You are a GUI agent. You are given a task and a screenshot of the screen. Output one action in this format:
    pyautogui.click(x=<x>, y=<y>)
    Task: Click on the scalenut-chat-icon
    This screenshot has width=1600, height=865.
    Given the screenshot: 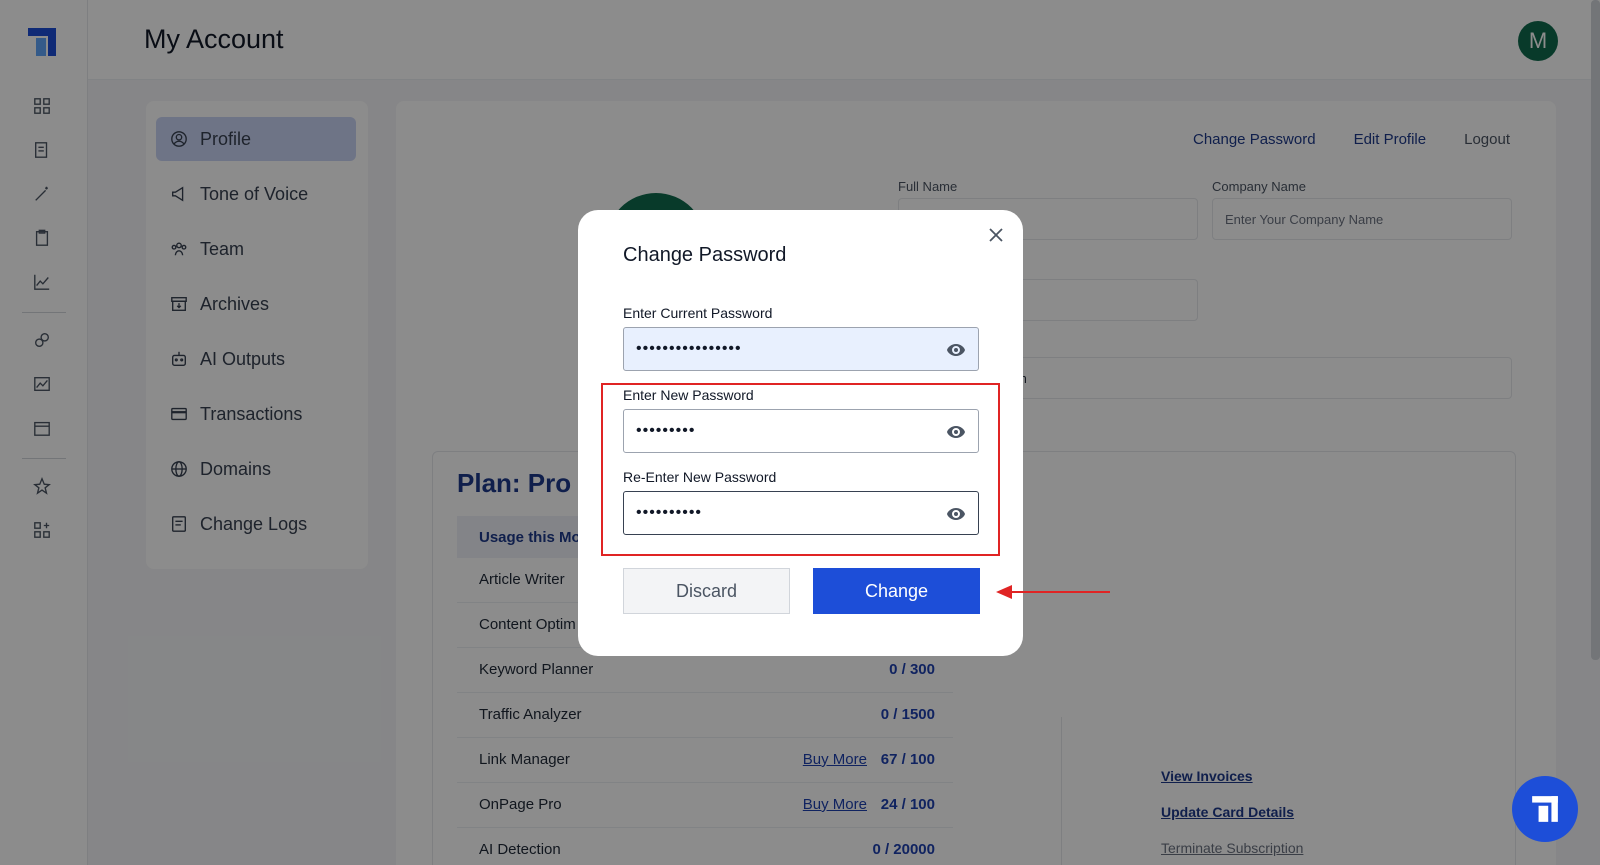 What is the action you would take?
    pyautogui.click(x=1545, y=809)
    